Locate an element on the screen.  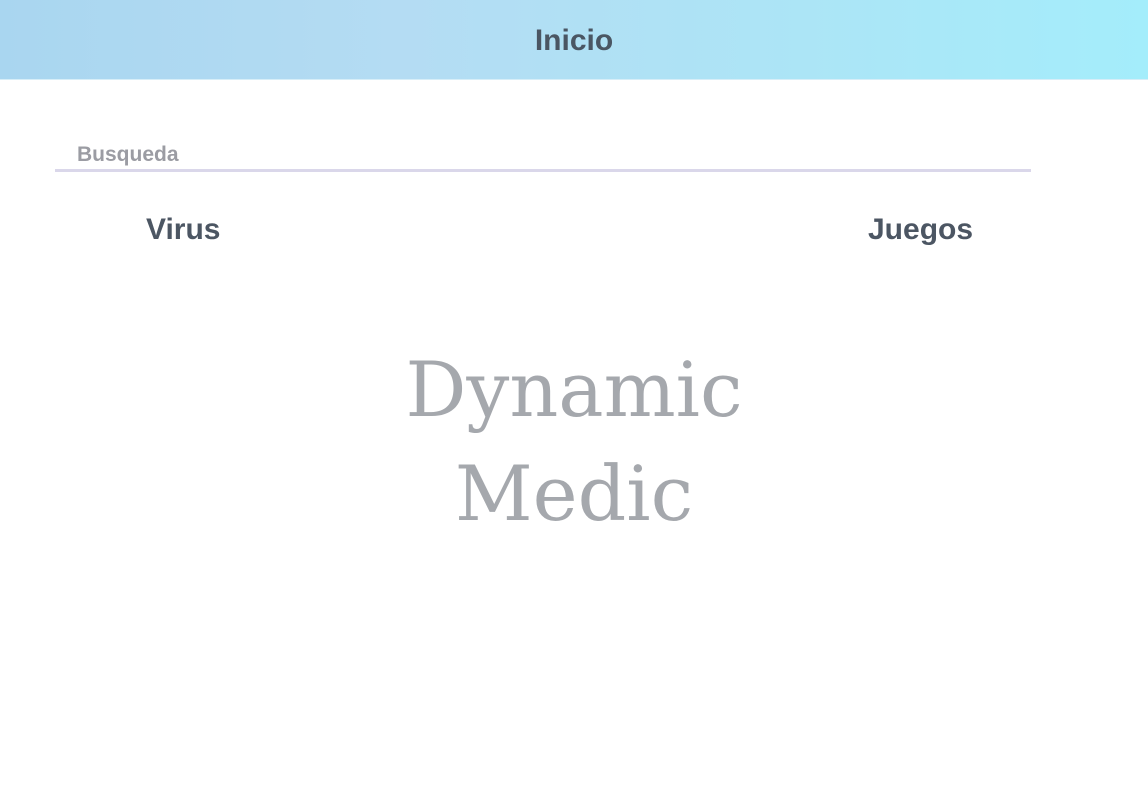
brand-line-dynamic: Dynamic is located at coordinates (574, 389).